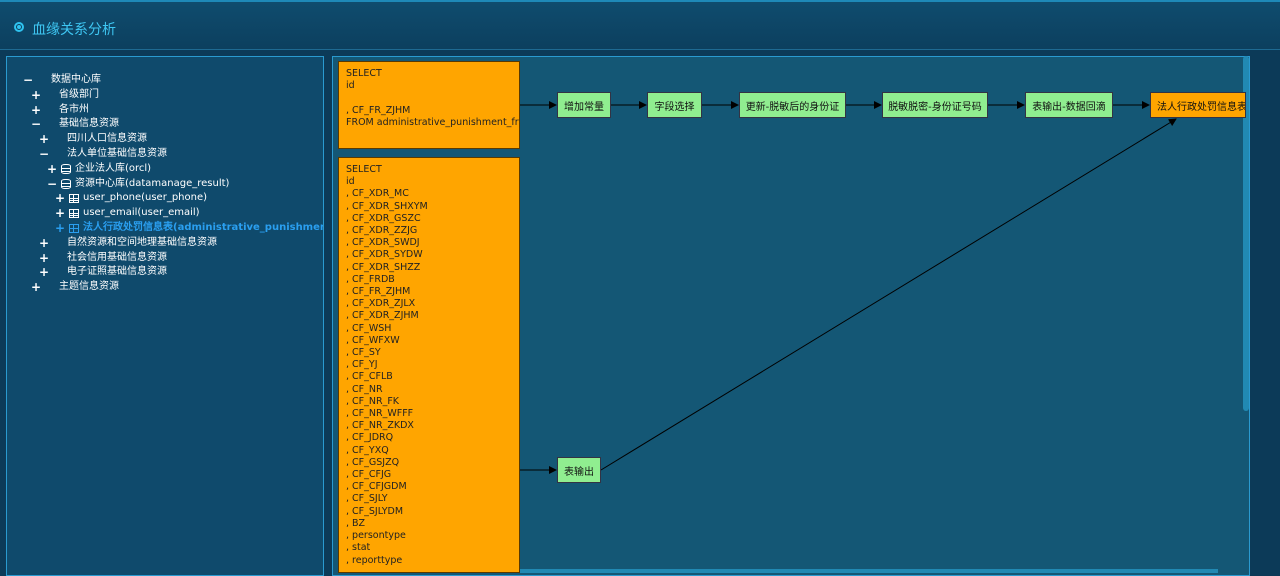 Image resolution: width=1280 pixels, height=576 pixels. I want to click on tree-node: + 省级部门, so click(173, 95).